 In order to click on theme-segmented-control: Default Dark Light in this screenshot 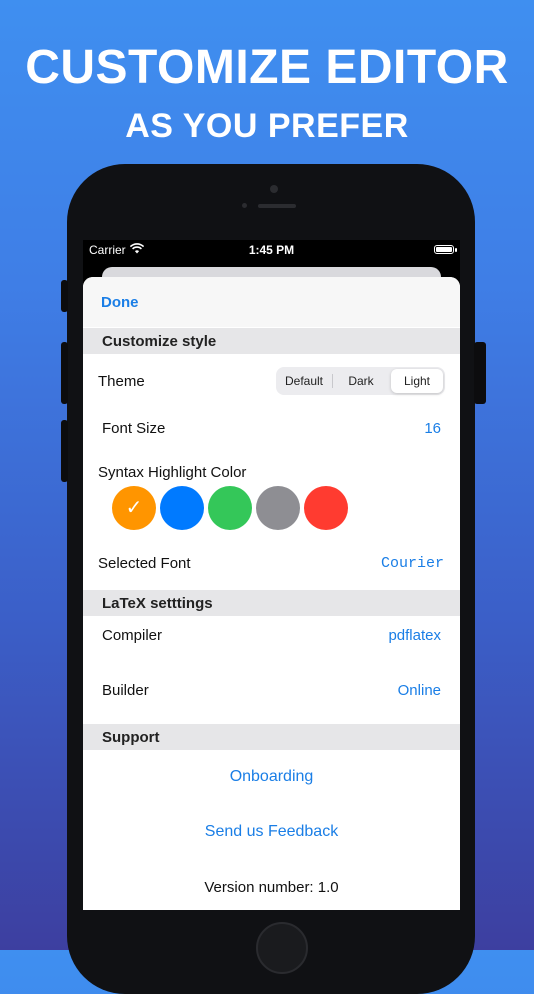, I will do `click(360, 381)`.